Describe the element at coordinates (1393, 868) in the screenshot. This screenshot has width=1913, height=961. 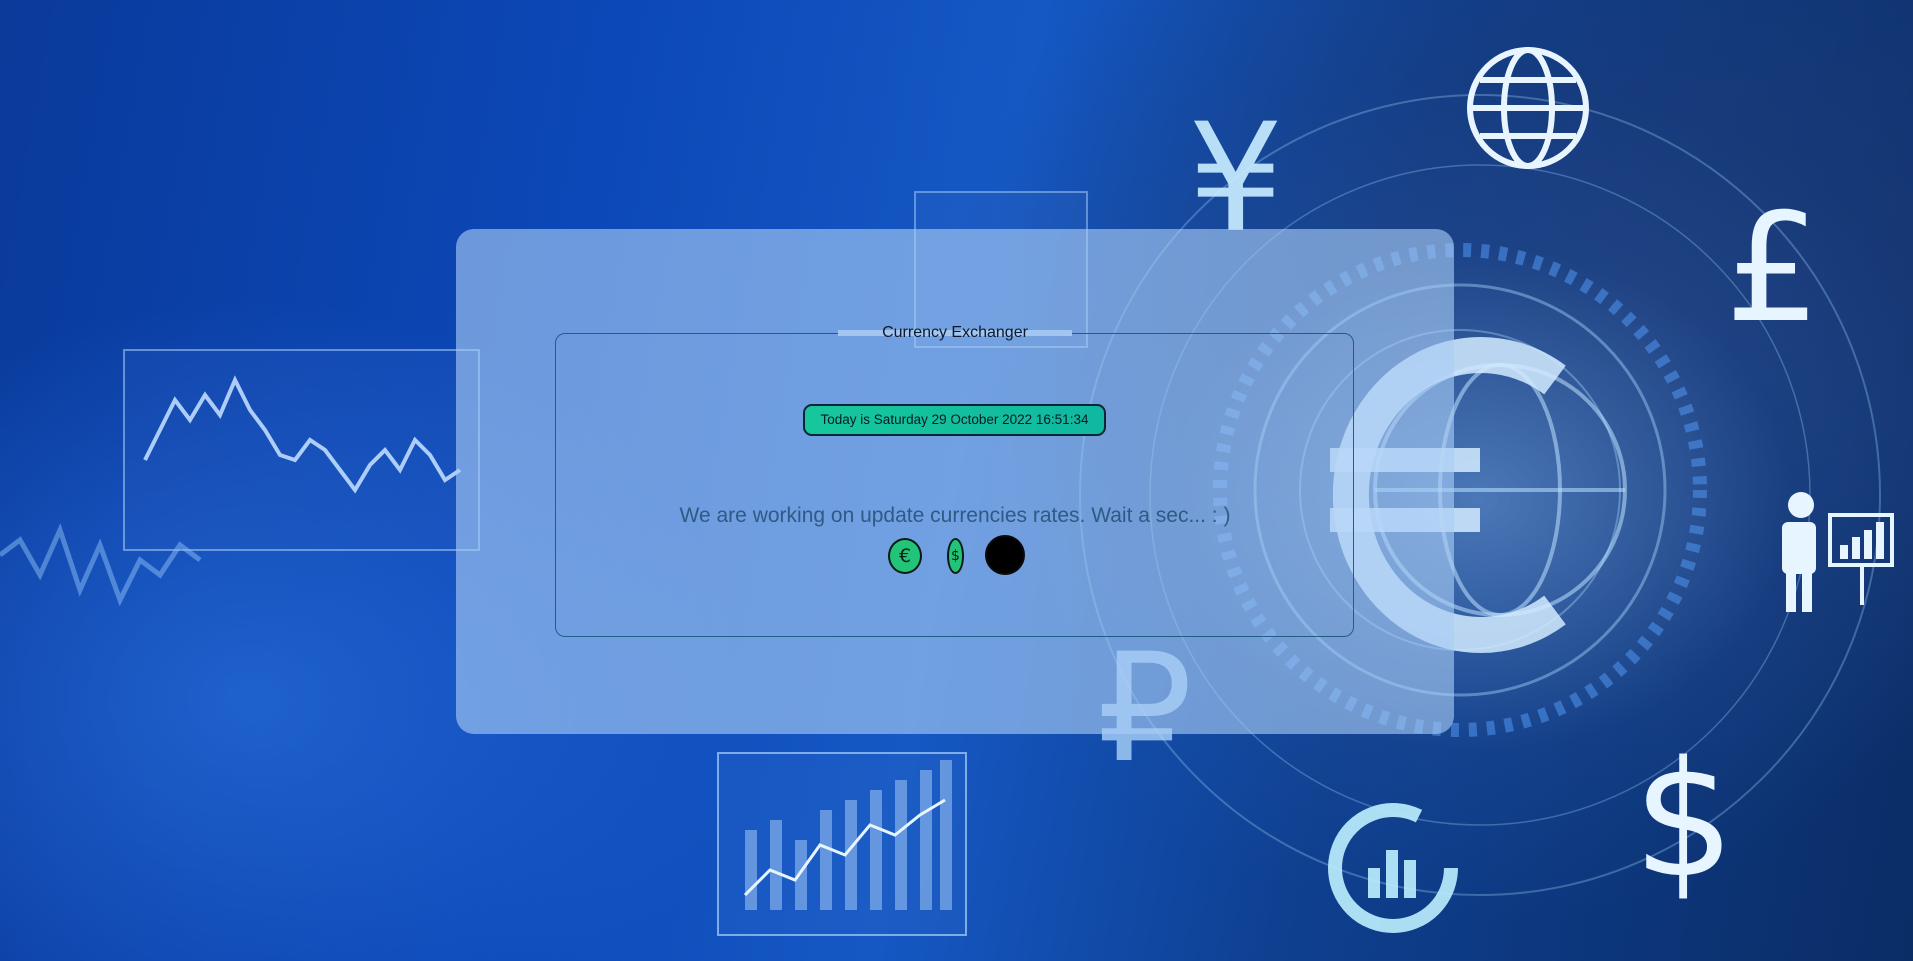
I see `donut-chart-graphic` at that location.